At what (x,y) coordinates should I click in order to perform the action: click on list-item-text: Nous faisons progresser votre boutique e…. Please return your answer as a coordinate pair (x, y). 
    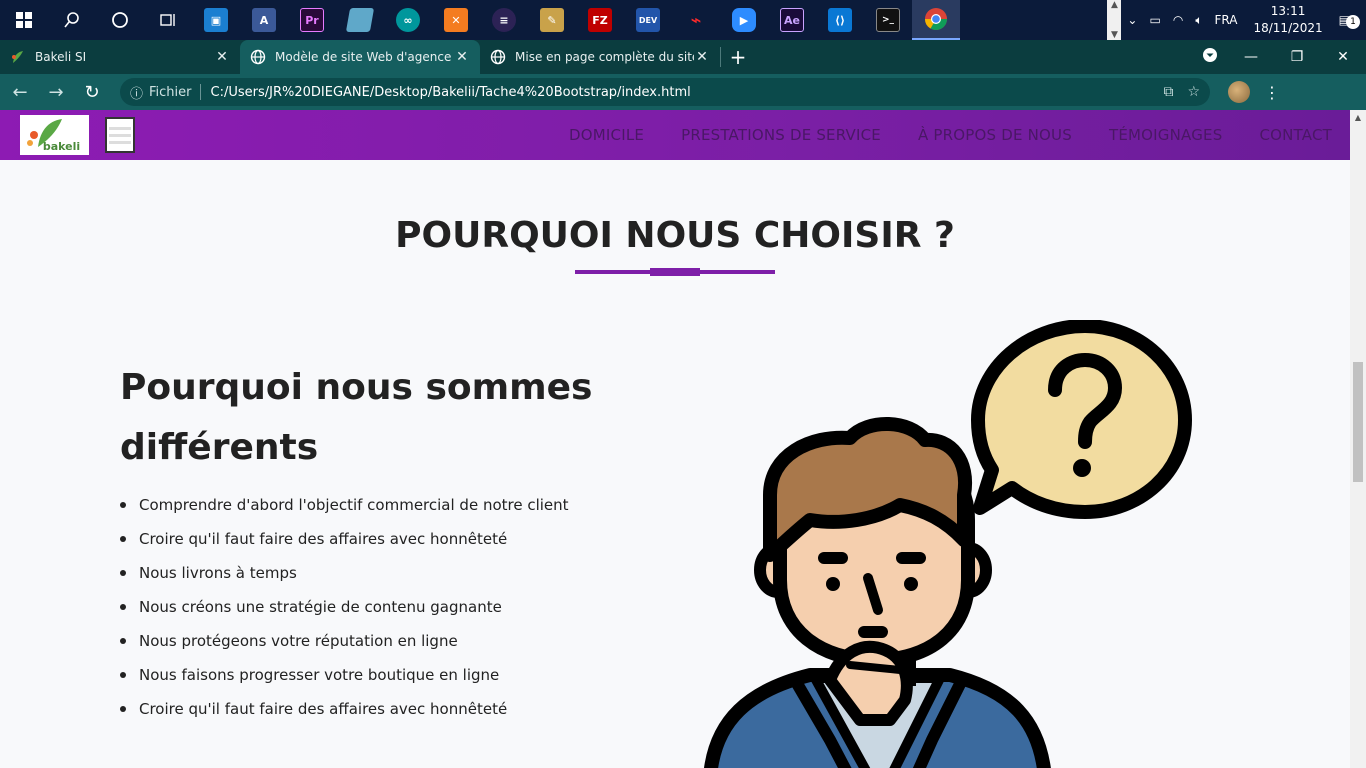
    Looking at the image, I should click on (319, 675).